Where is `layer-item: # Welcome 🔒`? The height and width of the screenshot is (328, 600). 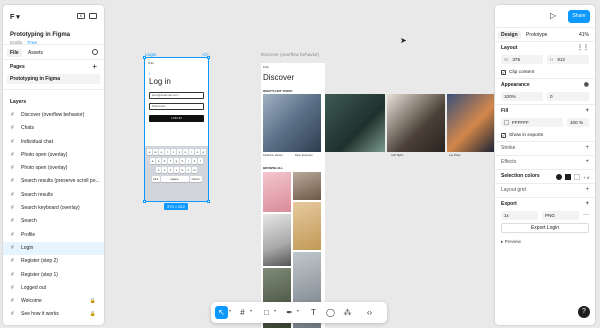 layer-item: # Welcome 🔒 is located at coordinates (53, 301).